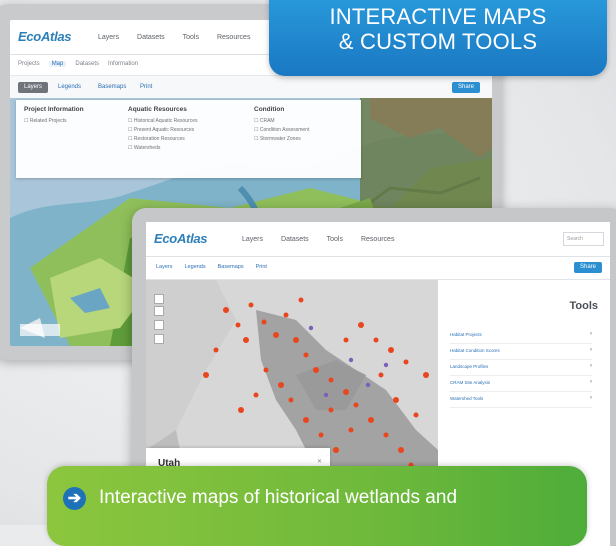  What do you see at coordinates (57, 64) in the screenshot?
I see `crumb-item-active: Map` at bounding box center [57, 64].